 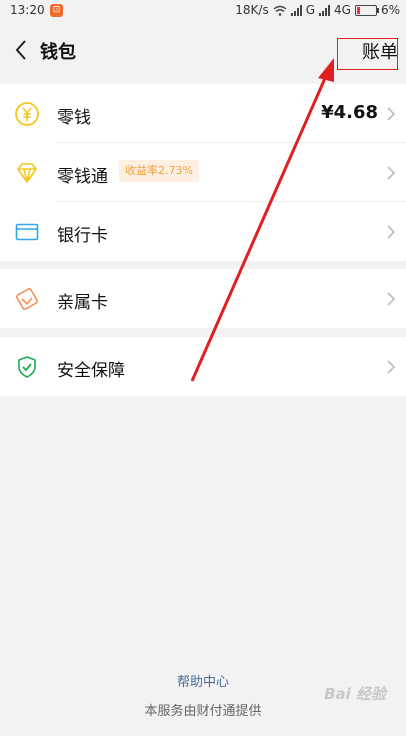 I want to click on yield-badge: 收益率2.73%, so click(x=159, y=171).